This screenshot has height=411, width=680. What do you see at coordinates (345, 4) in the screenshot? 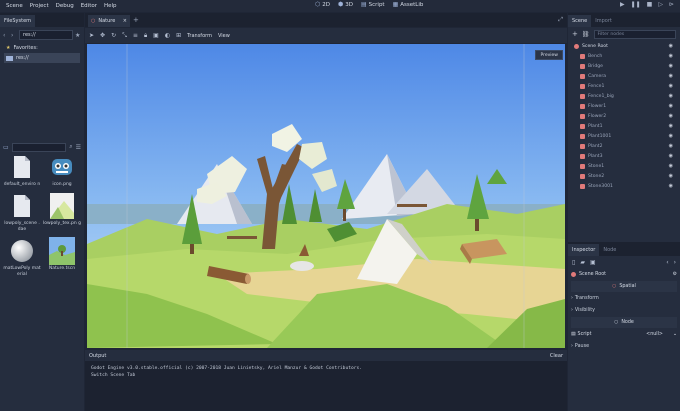
I see `workspace-3d: ⬢ 3D` at bounding box center [345, 4].